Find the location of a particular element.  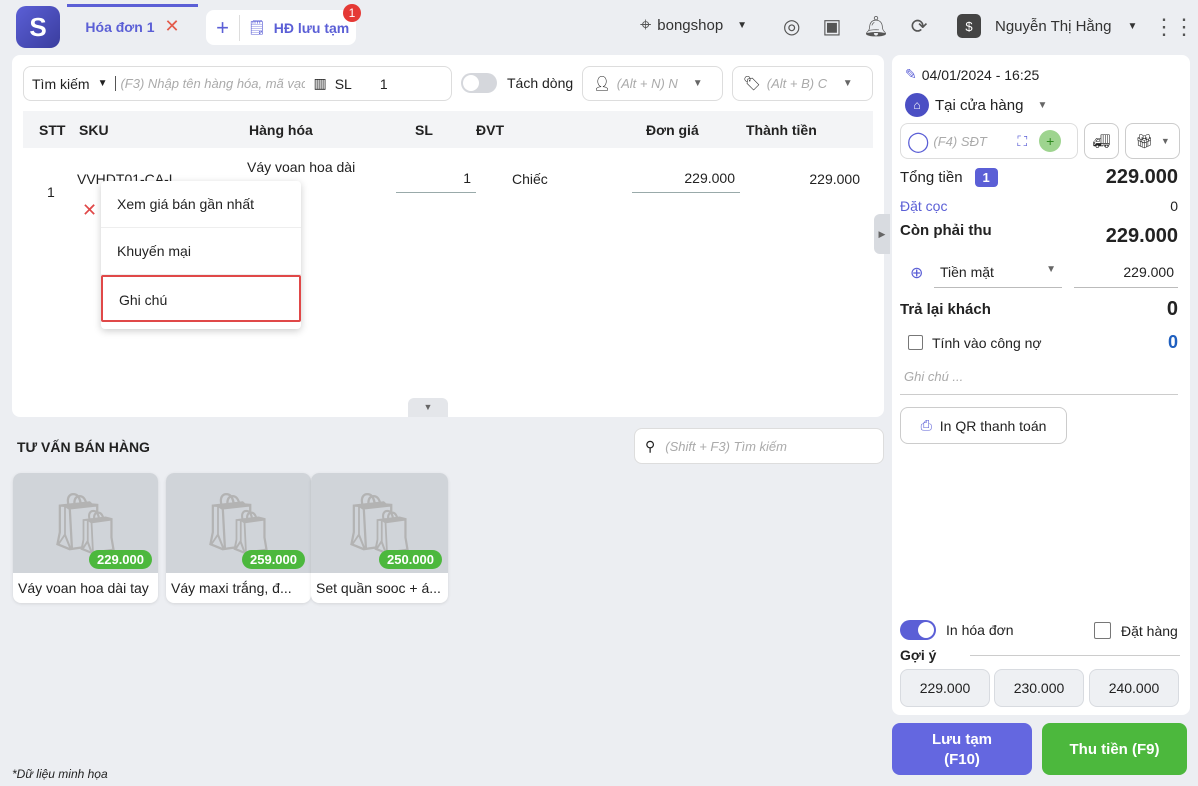

suggestion-button: 230.000 is located at coordinates (1039, 688).